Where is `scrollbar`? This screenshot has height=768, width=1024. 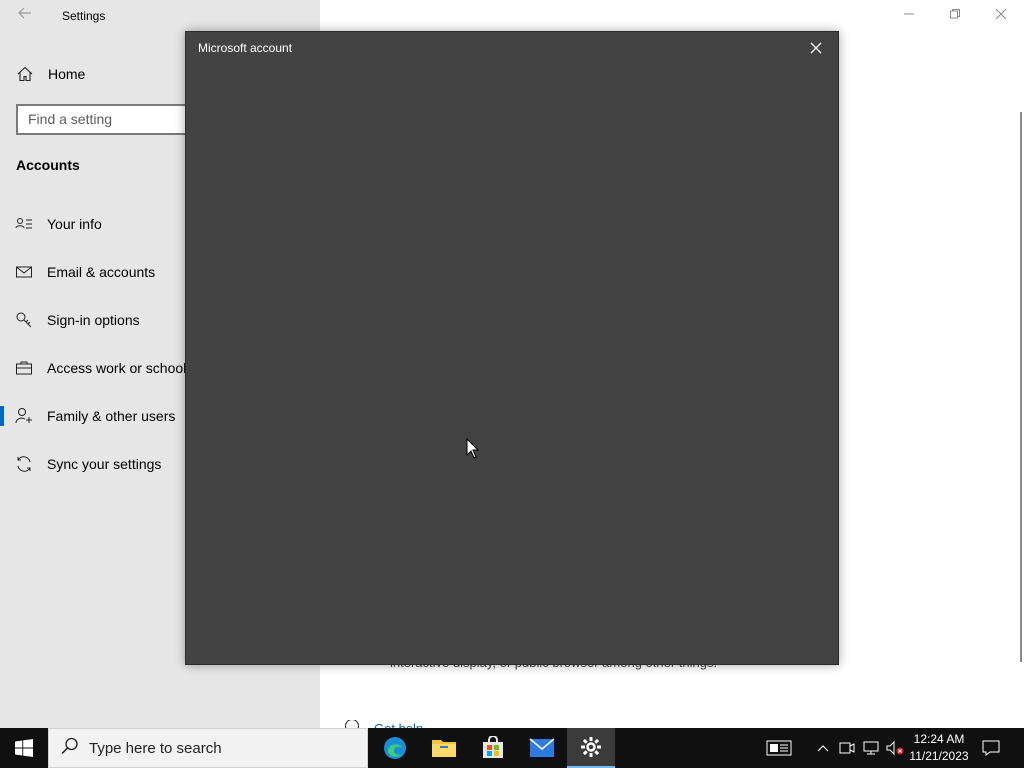
scrollbar is located at coordinates (1021, 387).